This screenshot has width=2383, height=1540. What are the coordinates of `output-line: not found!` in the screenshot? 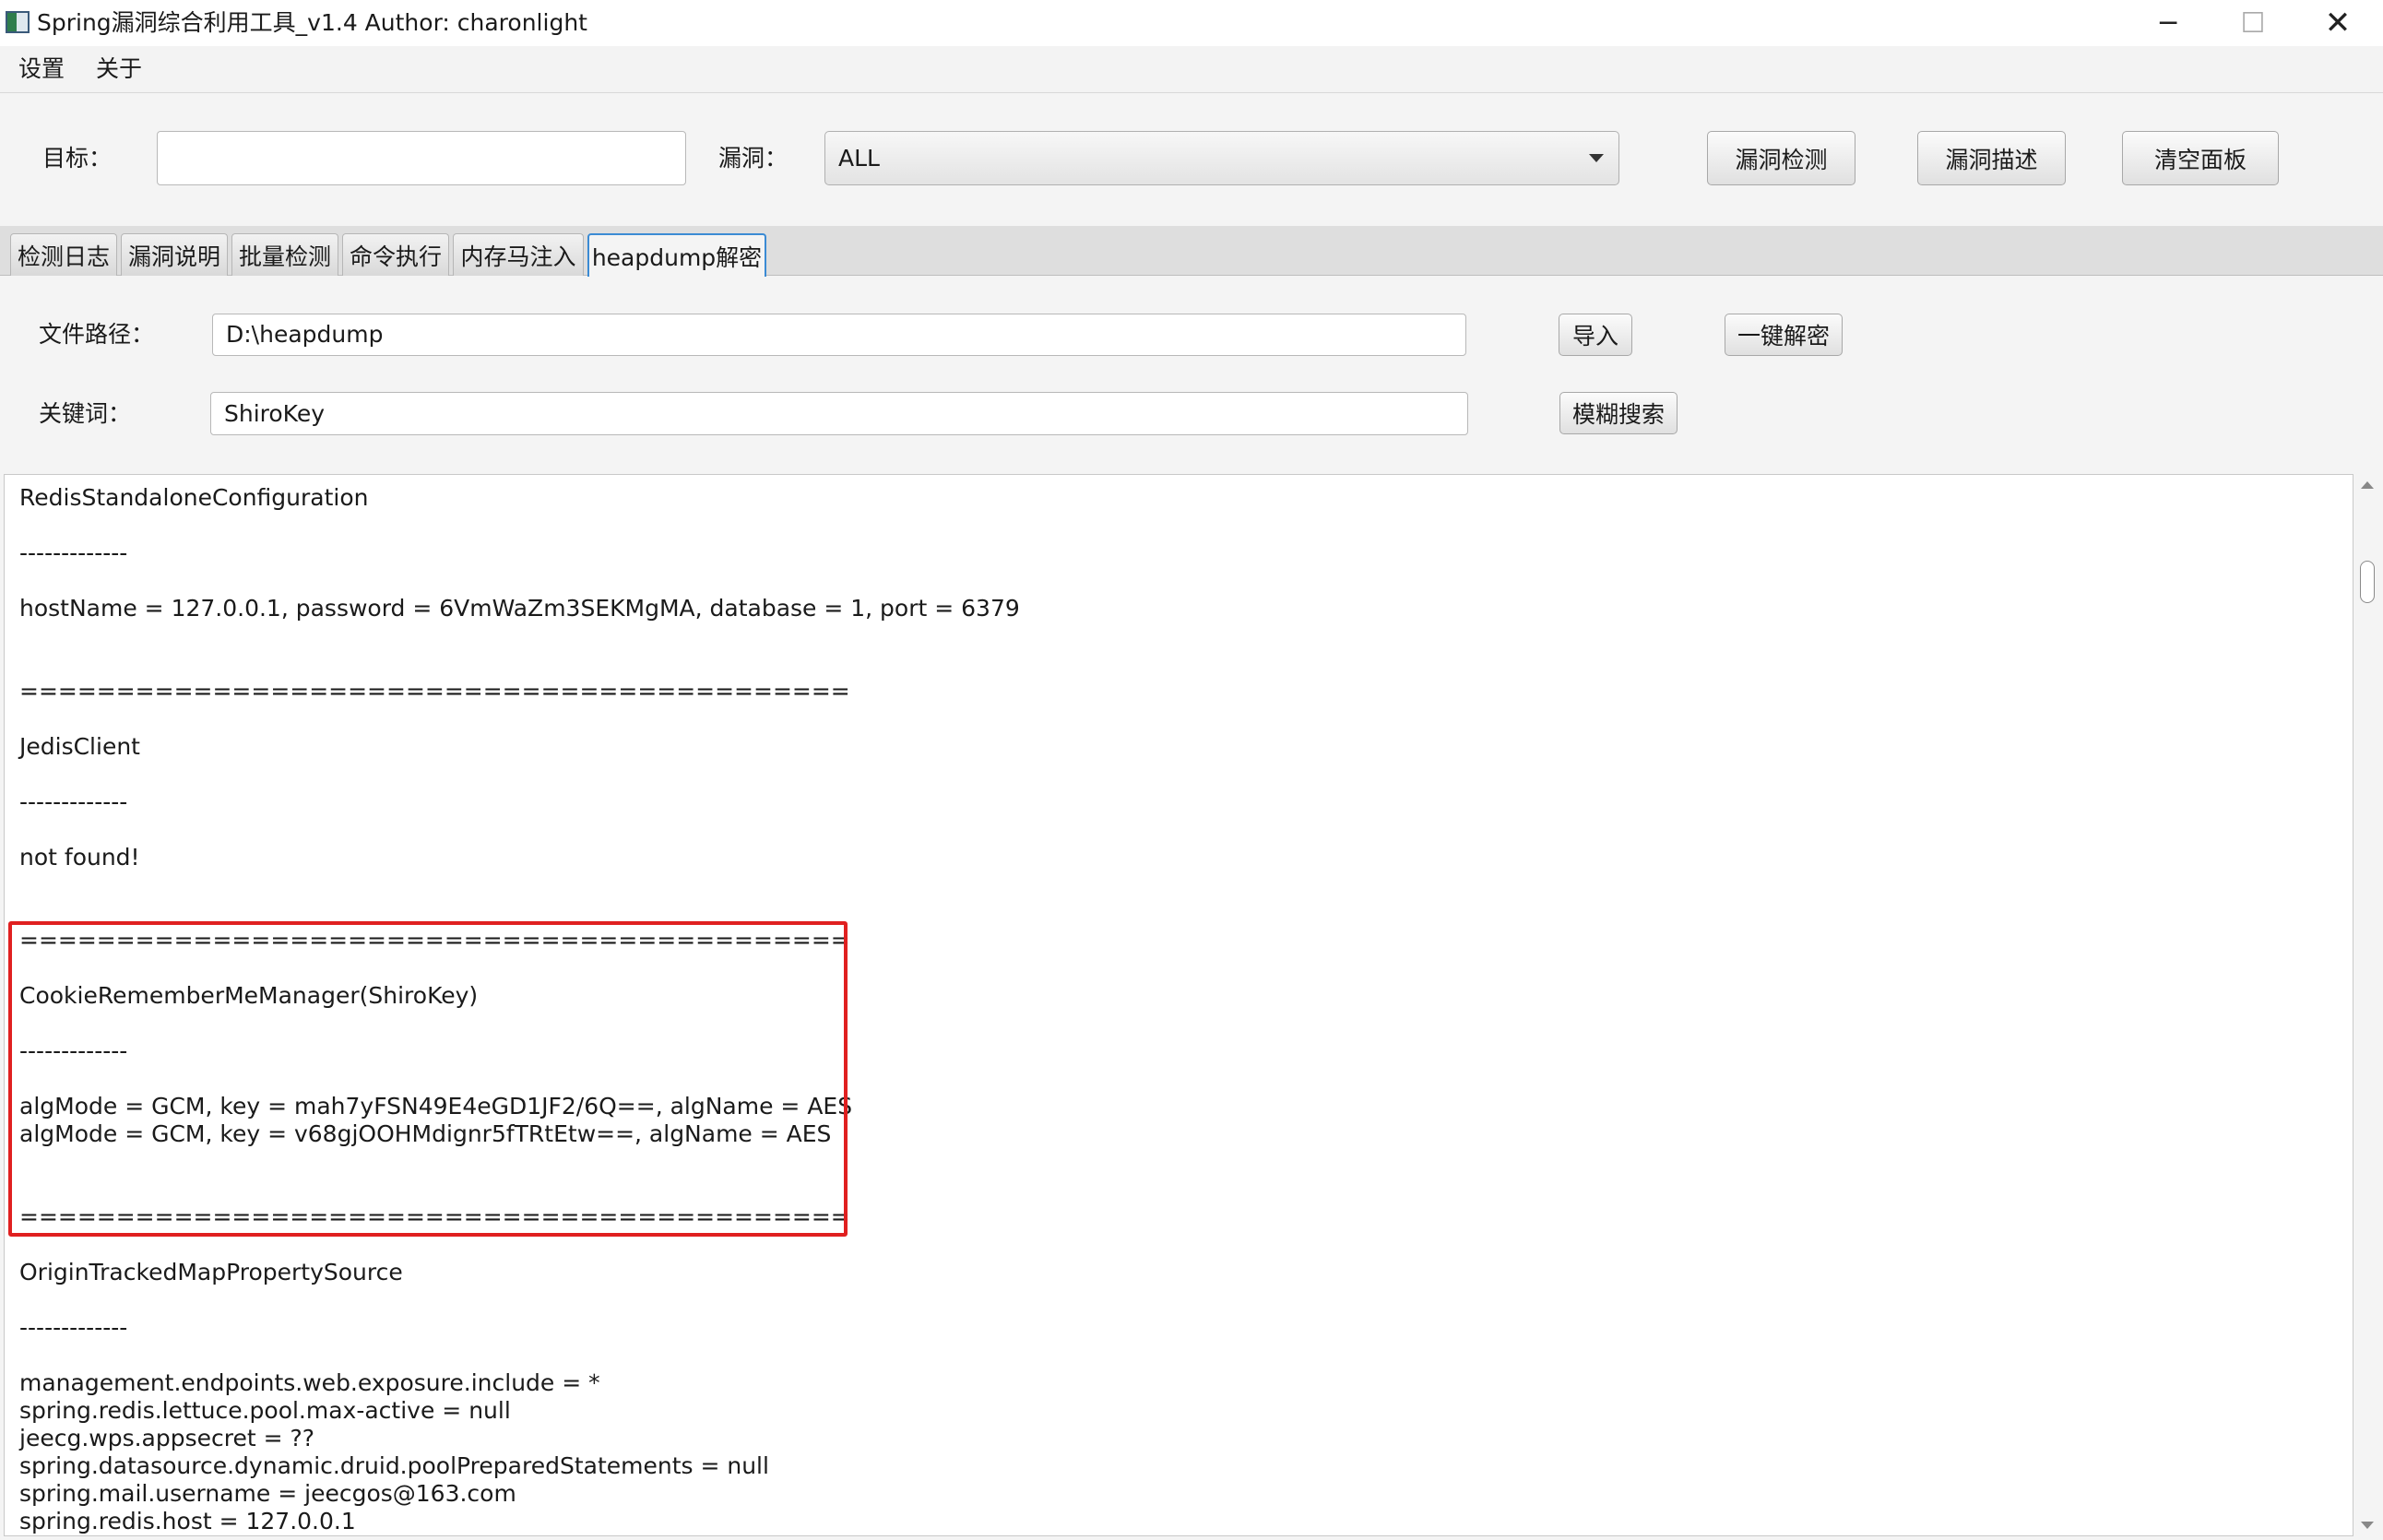 It's located at (80, 858).